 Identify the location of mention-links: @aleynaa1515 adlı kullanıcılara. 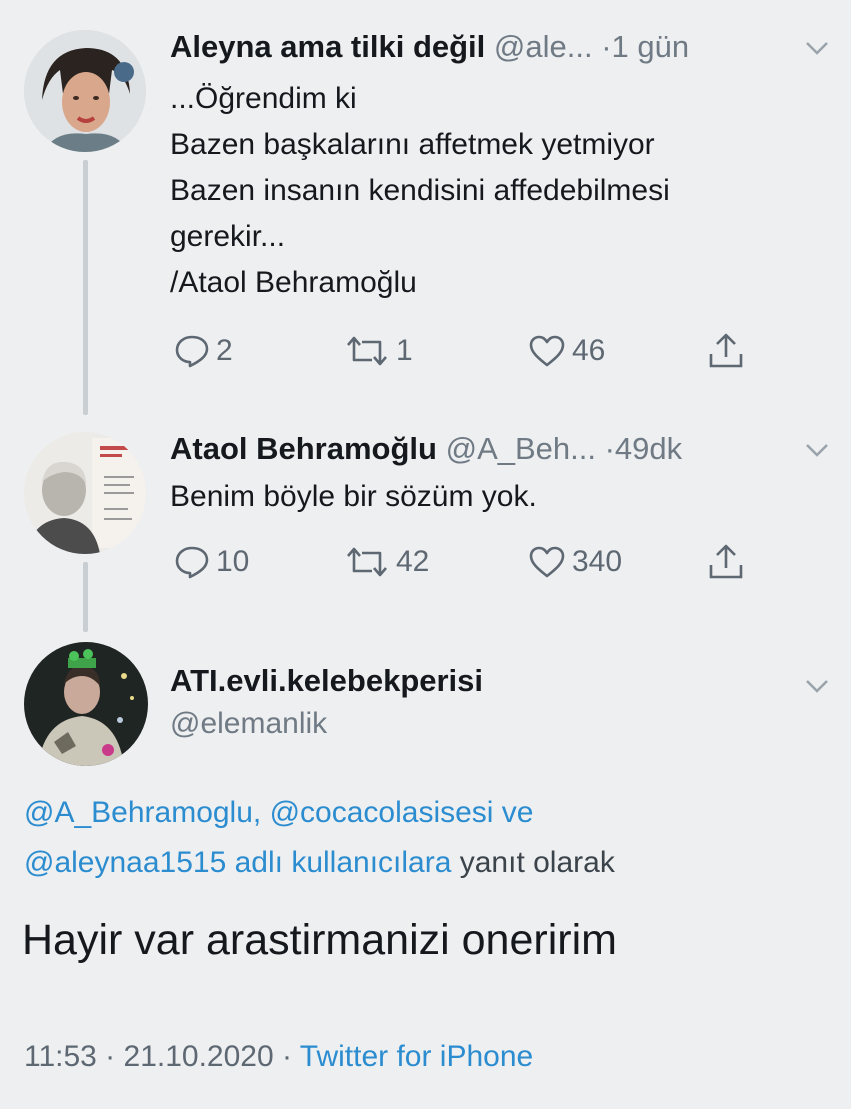
(237, 862).